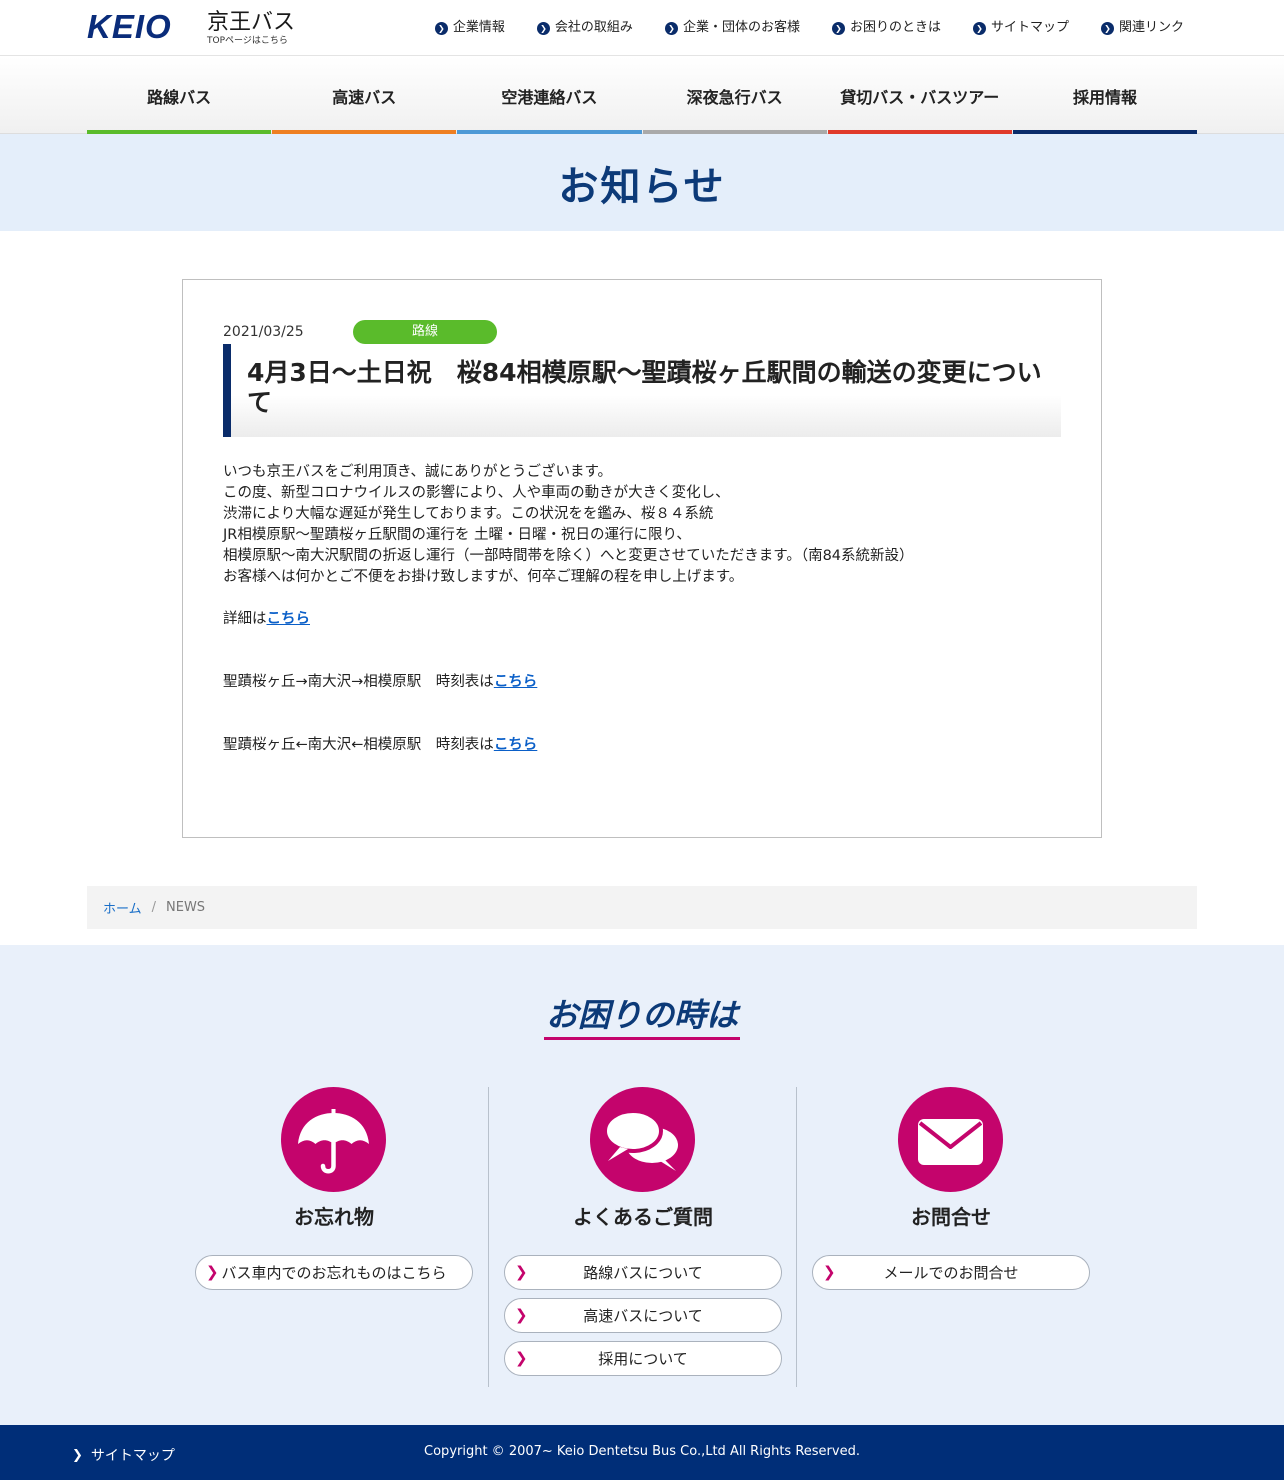 This screenshot has width=1284, height=1480. I want to click on timetable-line-inbound: 聖蹟桜ヶ丘←南大沢←相模原駅 時刻表はこちら, so click(380, 745).